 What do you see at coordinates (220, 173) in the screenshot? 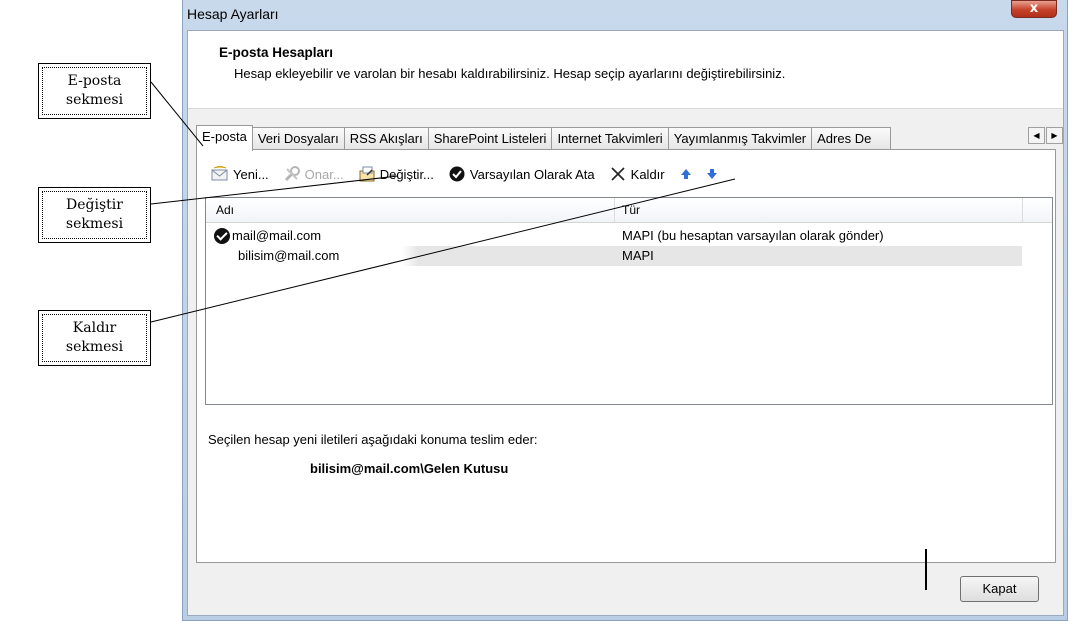
I see `new-account-icon` at bounding box center [220, 173].